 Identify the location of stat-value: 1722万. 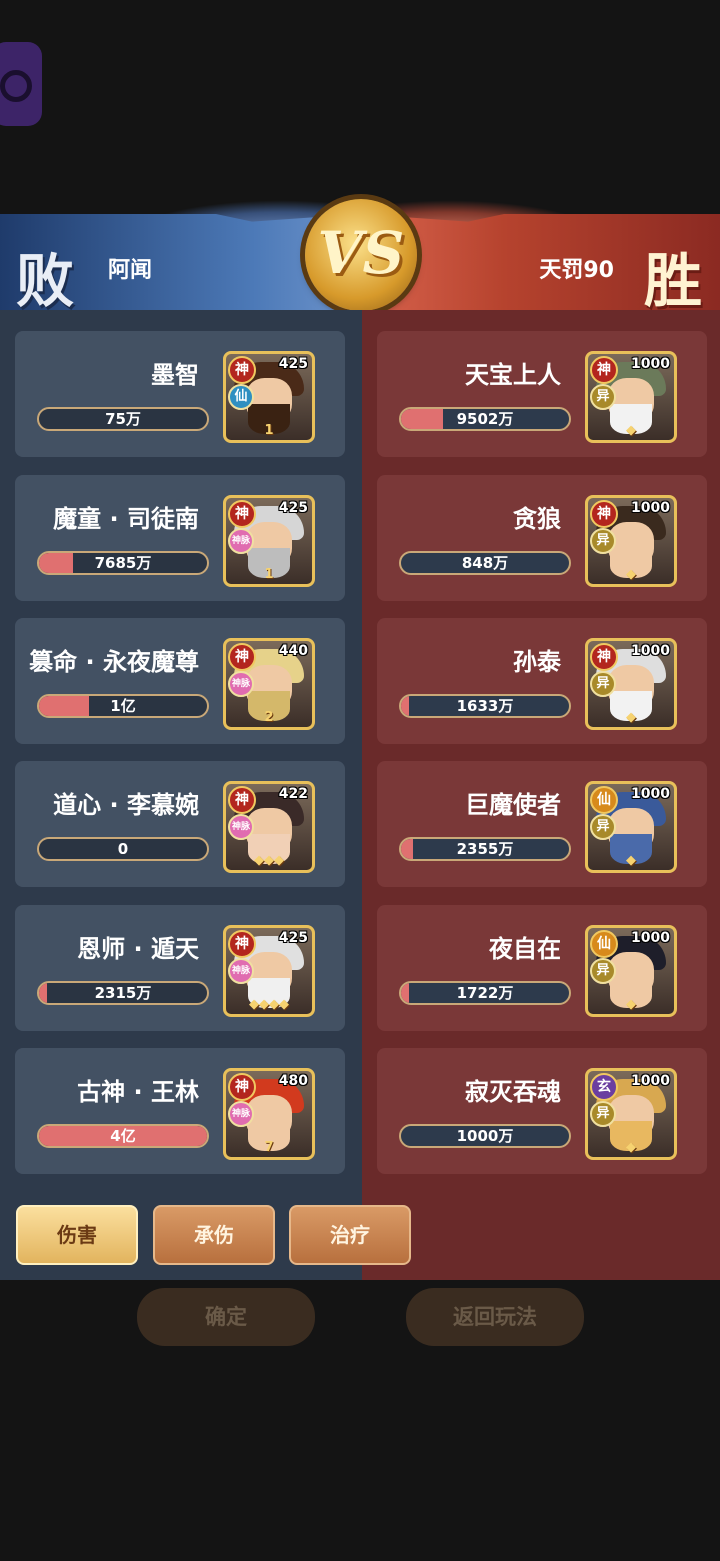
(485, 993).